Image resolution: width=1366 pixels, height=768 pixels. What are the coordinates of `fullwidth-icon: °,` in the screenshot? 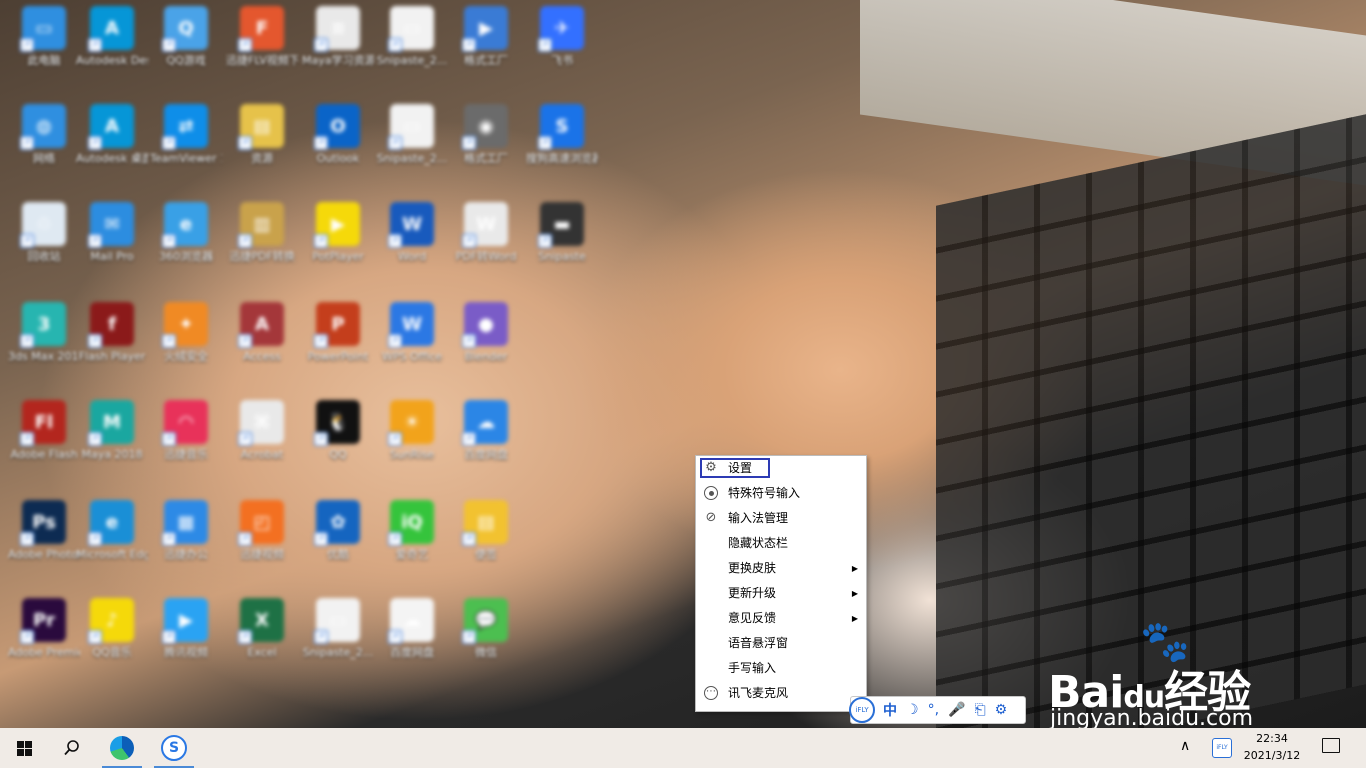 It's located at (933, 710).